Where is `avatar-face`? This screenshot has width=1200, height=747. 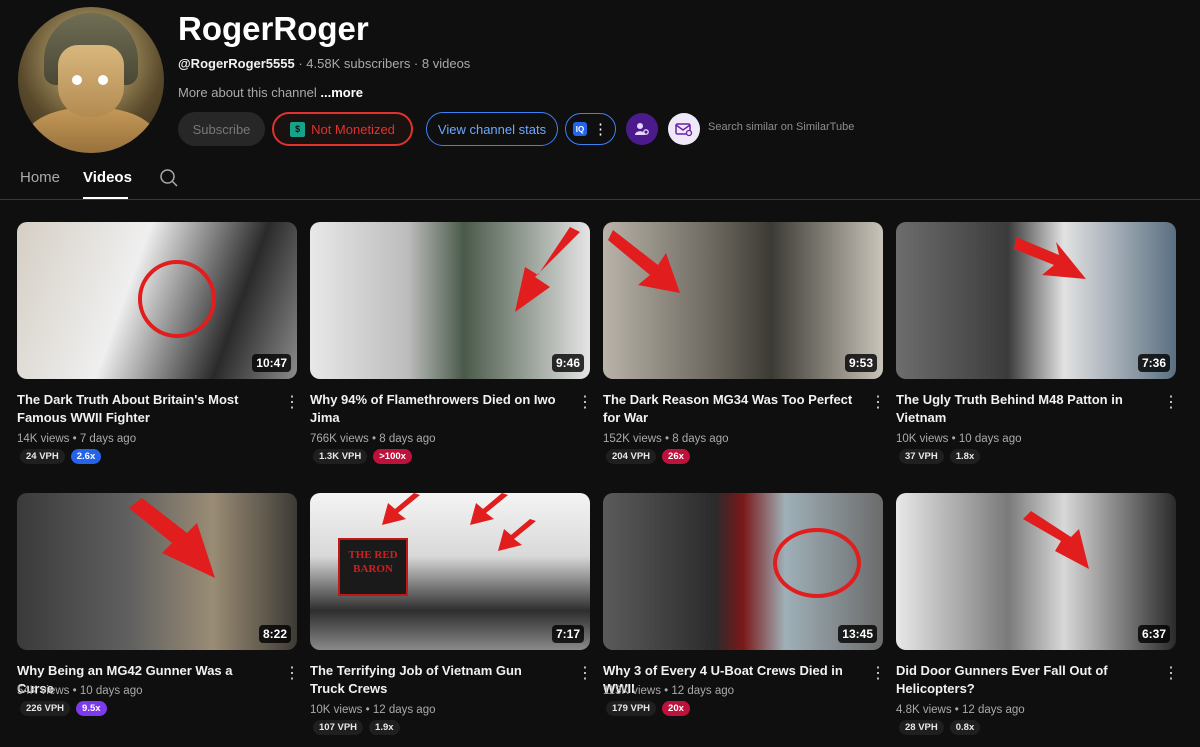
avatar-face is located at coordinates (91, 81).